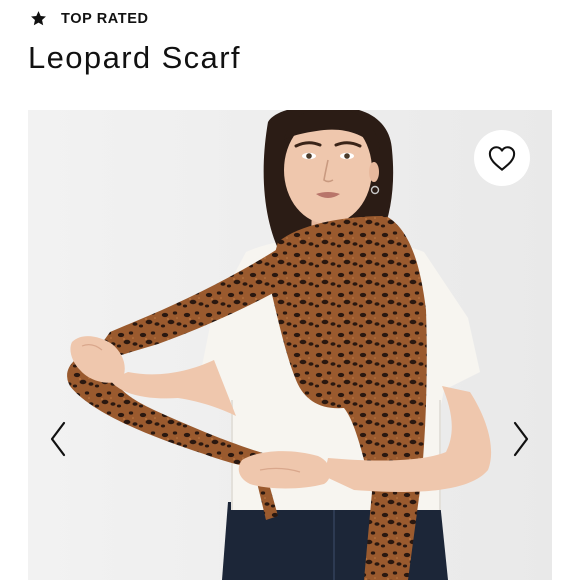 The width and height of the screenshot is (580, 580). Describe the element at coordinates (134, 57) in the screenshot. I see `product-title: Leopard Scarf` at that location.